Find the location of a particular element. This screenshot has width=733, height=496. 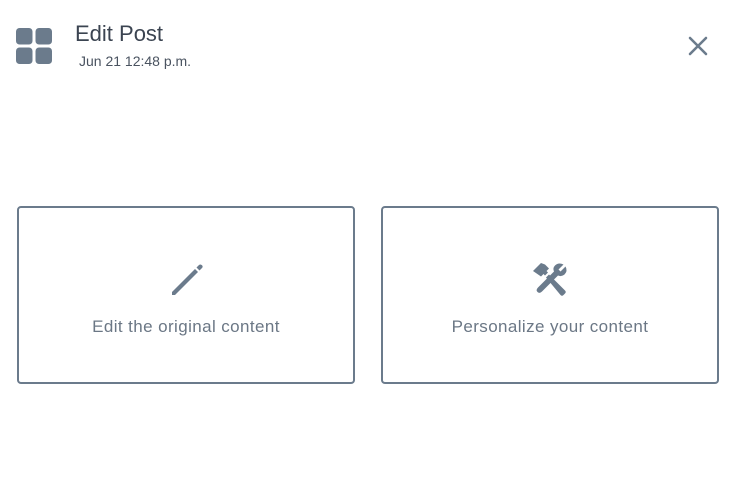

personalize-label: Personalize your content is located at coordinates (550, 326).